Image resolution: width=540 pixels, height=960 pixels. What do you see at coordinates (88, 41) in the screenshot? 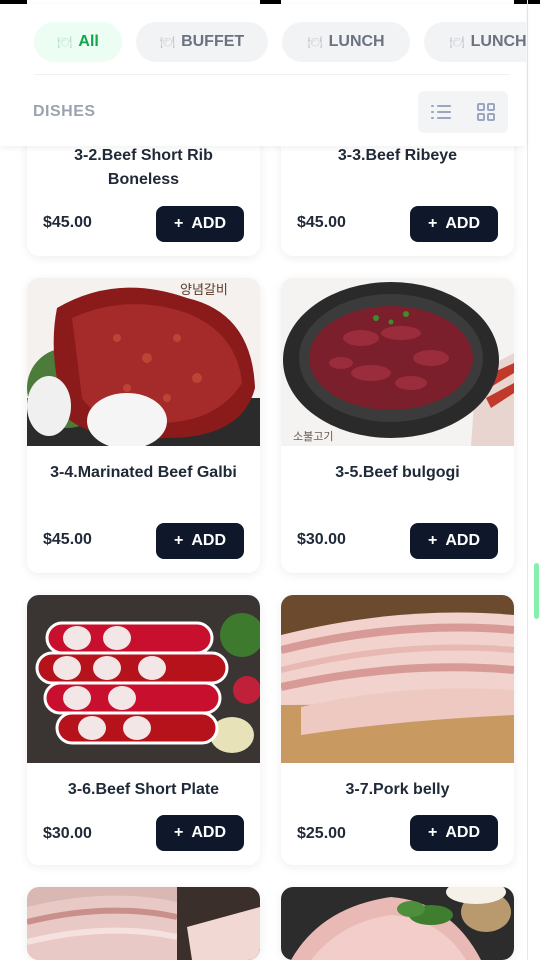
I see `tab-label: All` at bounding box center [88, 41].